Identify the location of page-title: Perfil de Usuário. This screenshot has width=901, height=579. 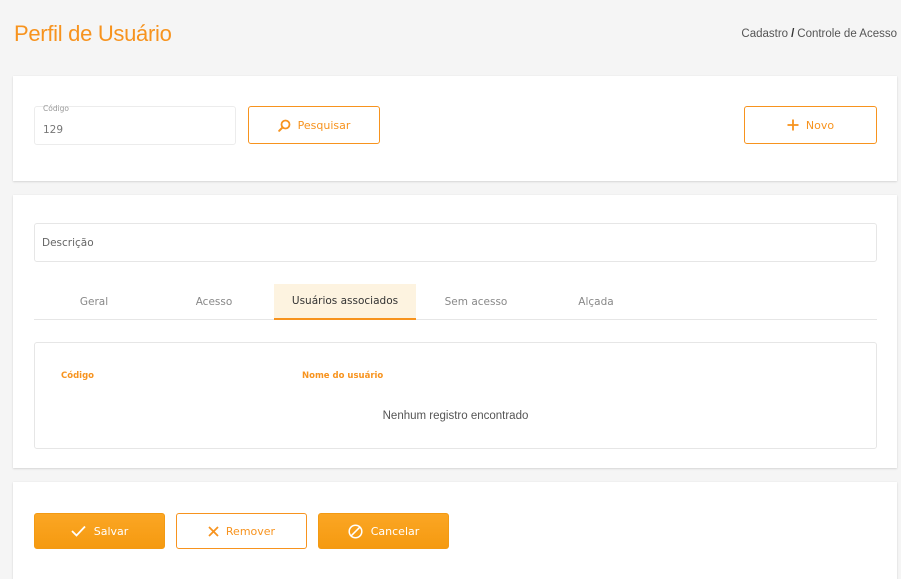
(93, 33).